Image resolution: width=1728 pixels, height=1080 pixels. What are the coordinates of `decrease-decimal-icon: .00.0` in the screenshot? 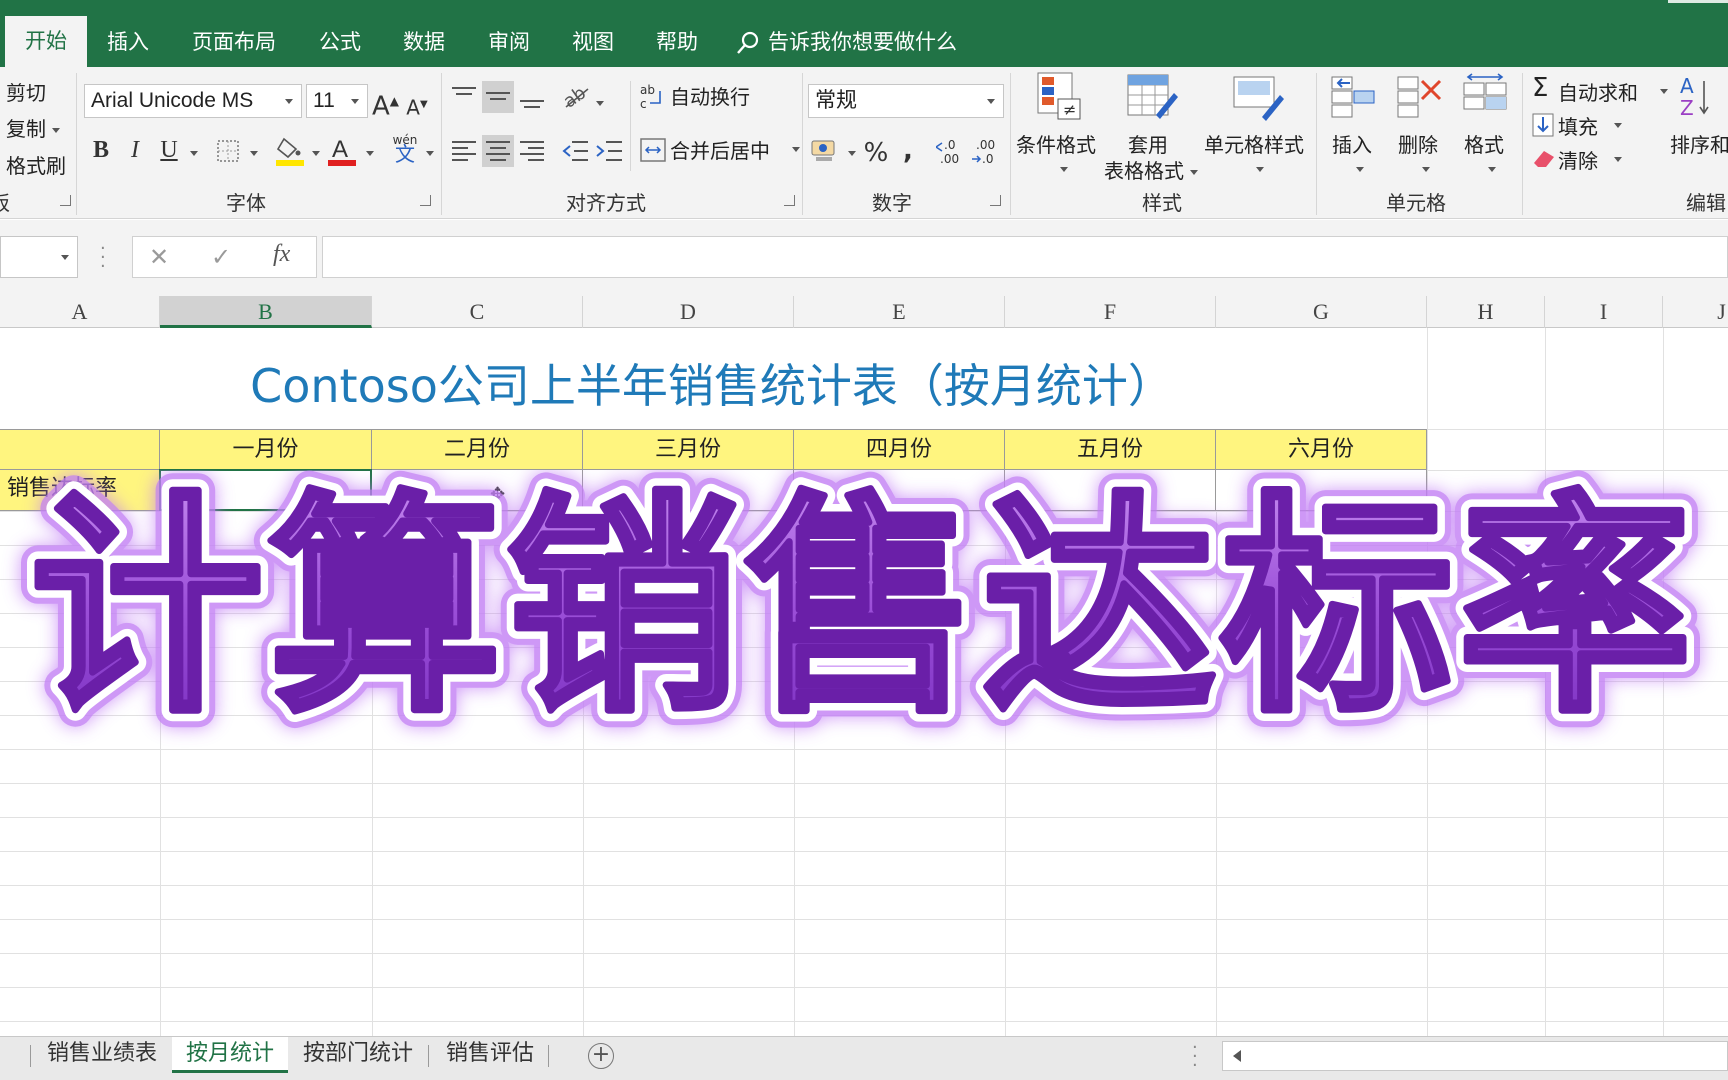 It's located at (989, 152).